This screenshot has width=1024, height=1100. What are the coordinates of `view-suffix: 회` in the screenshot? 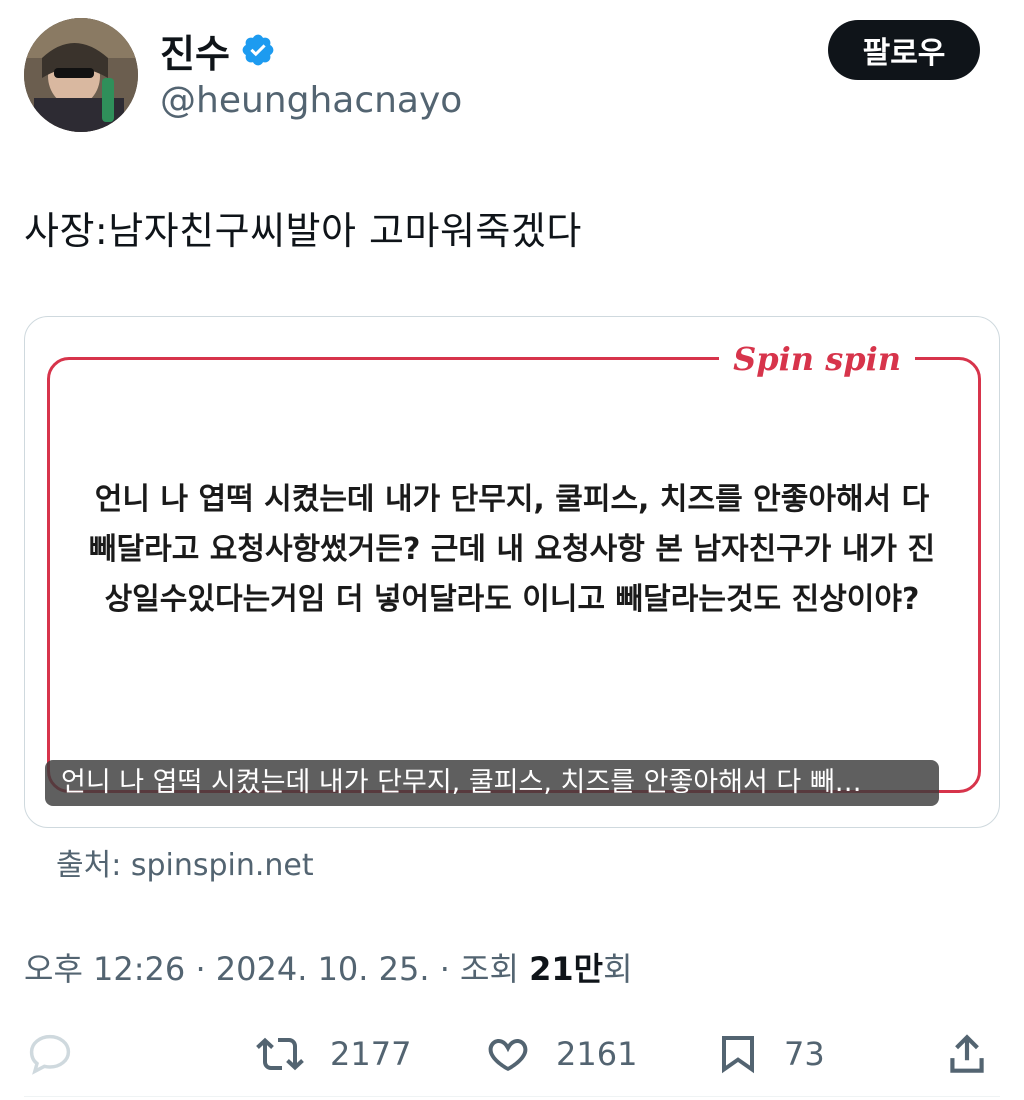 It's located at (618, 969).